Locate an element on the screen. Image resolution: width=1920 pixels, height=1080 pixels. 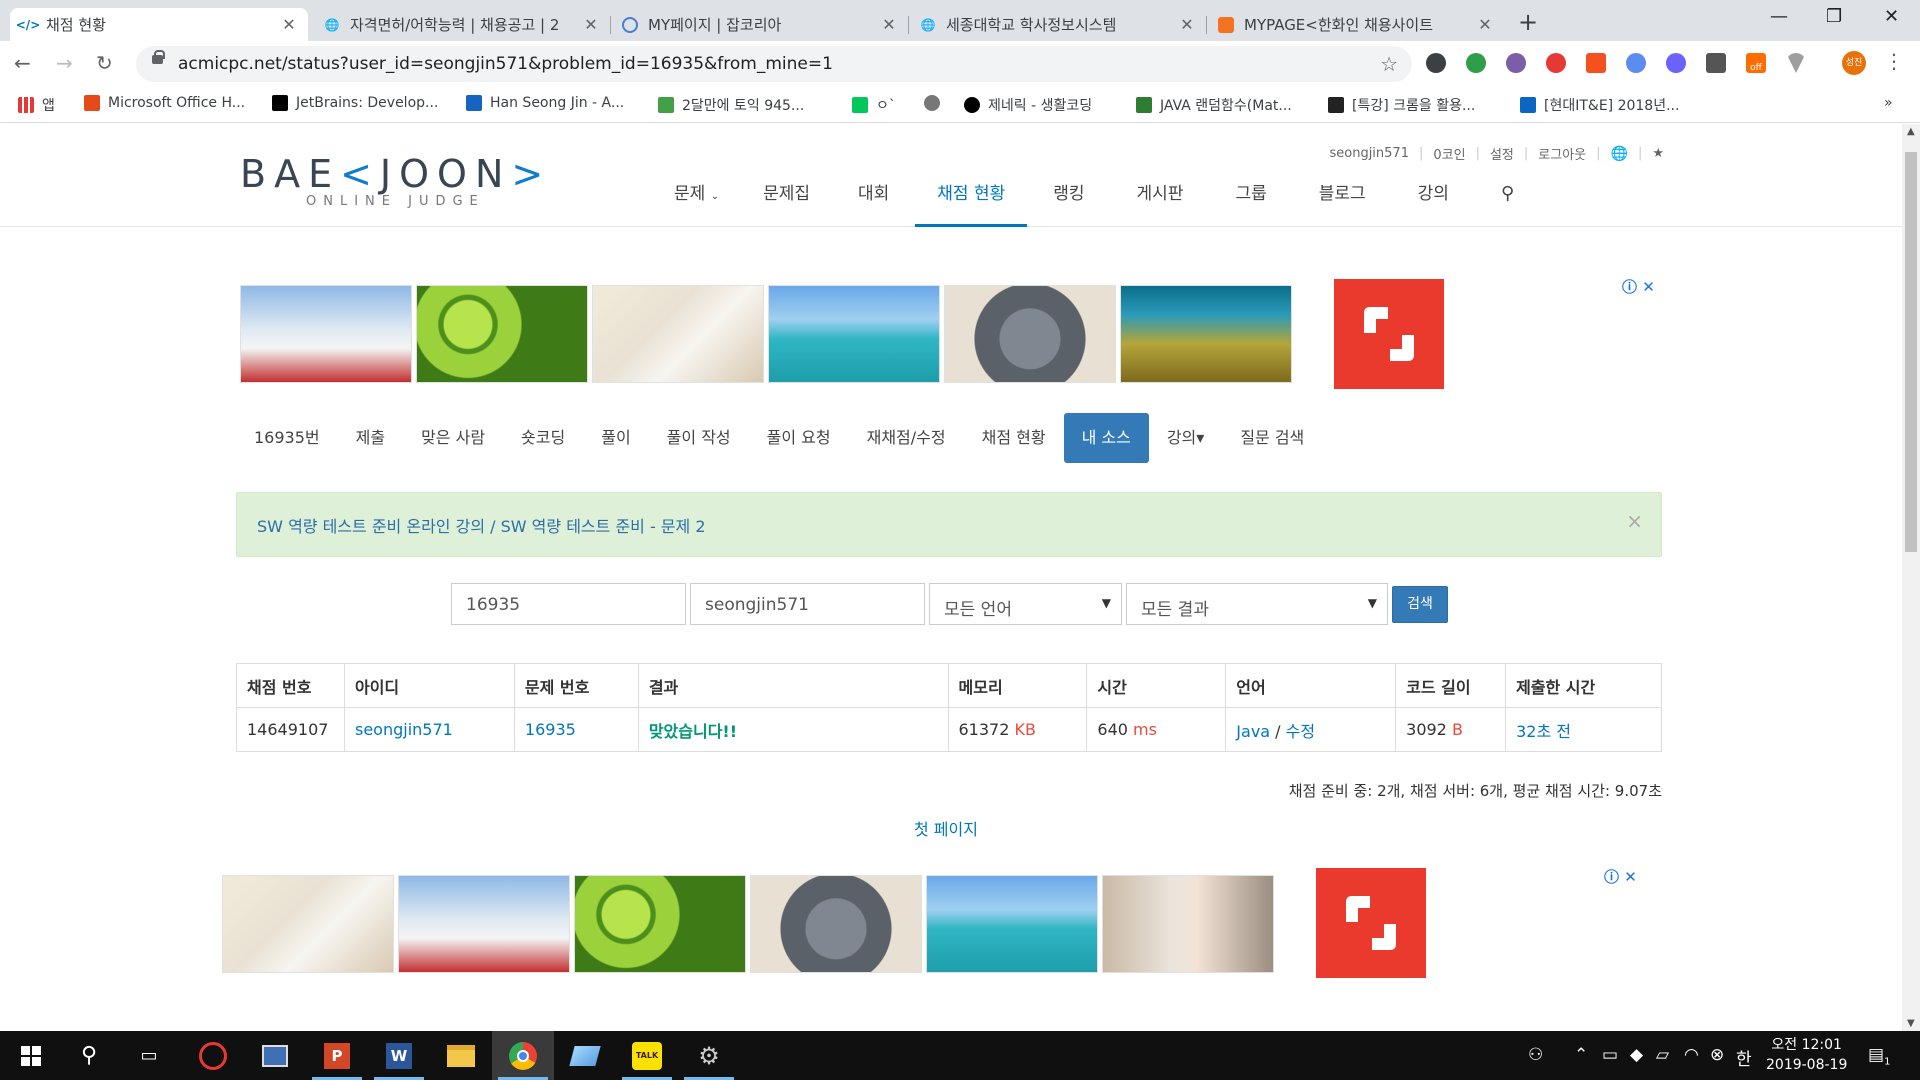
reload-icon: ↻ is located at coordinates (104, 63).